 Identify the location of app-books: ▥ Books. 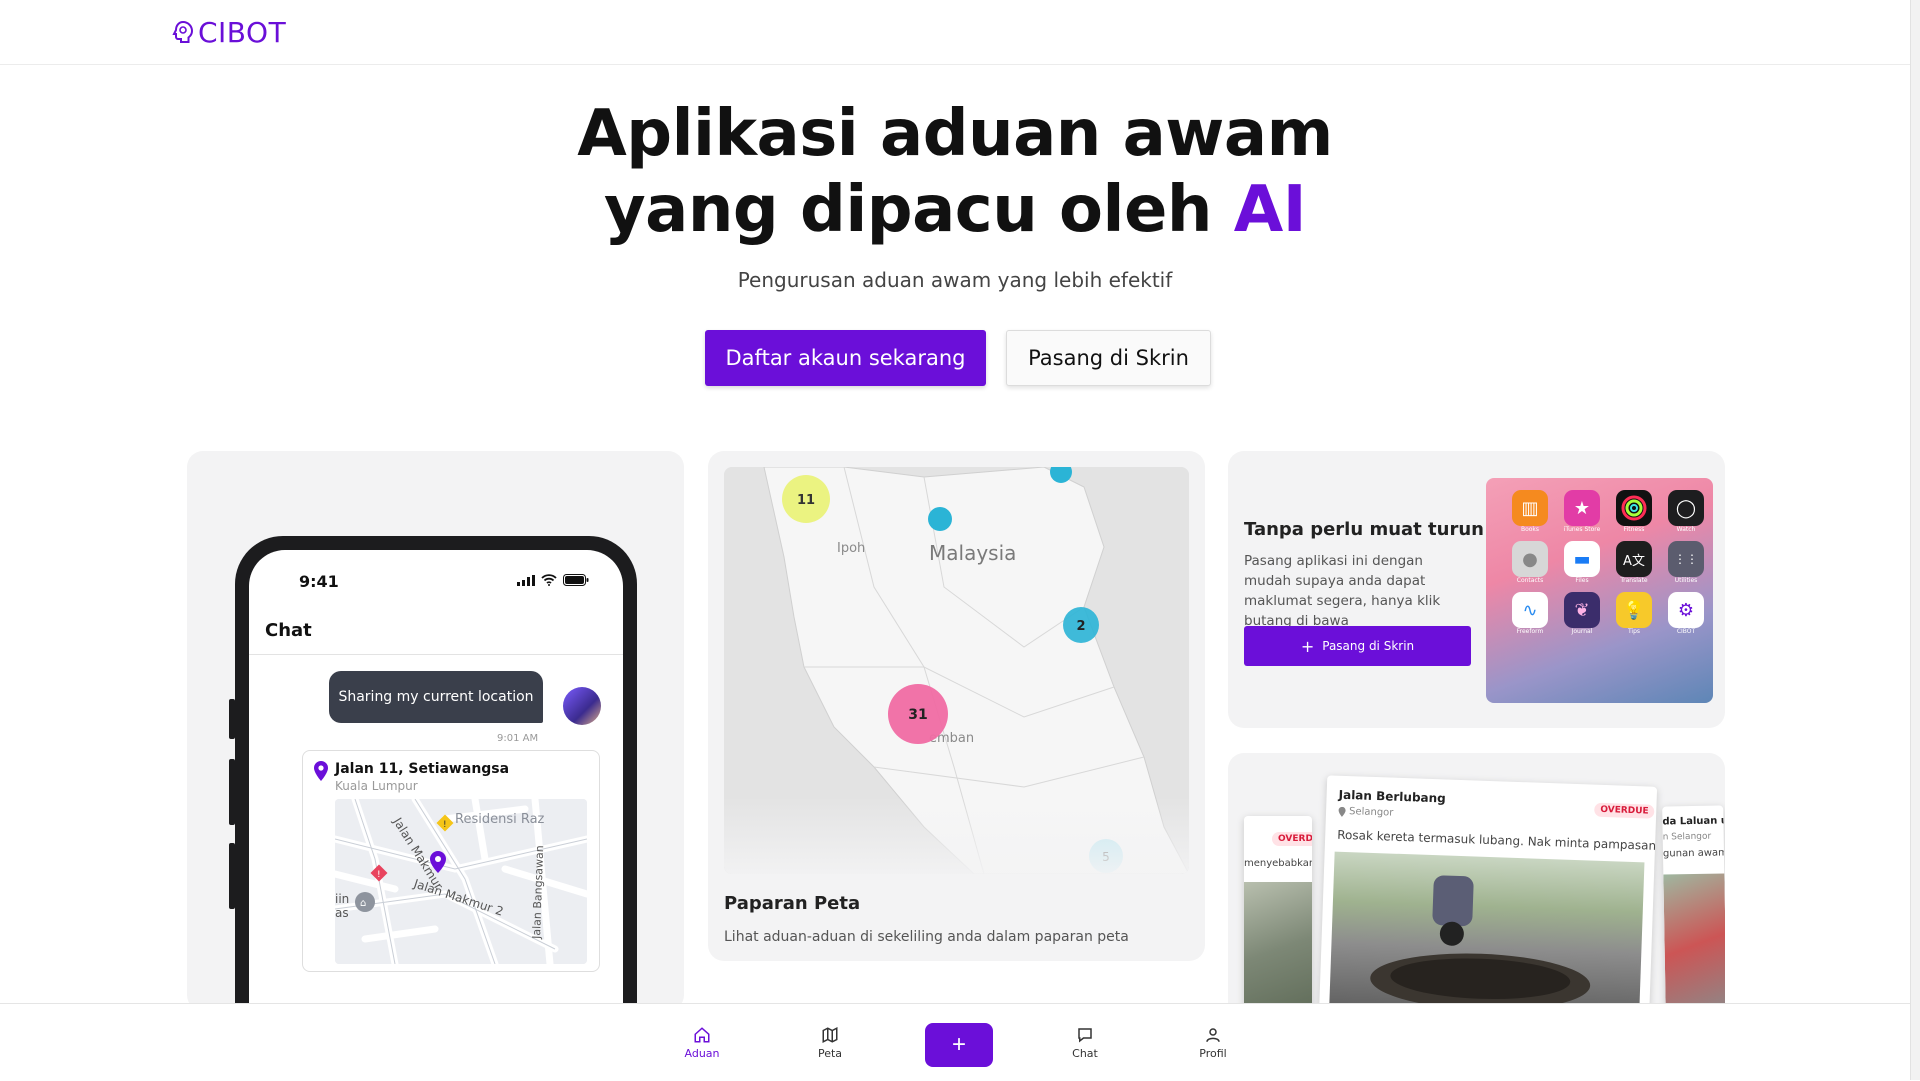
(1530, 511).